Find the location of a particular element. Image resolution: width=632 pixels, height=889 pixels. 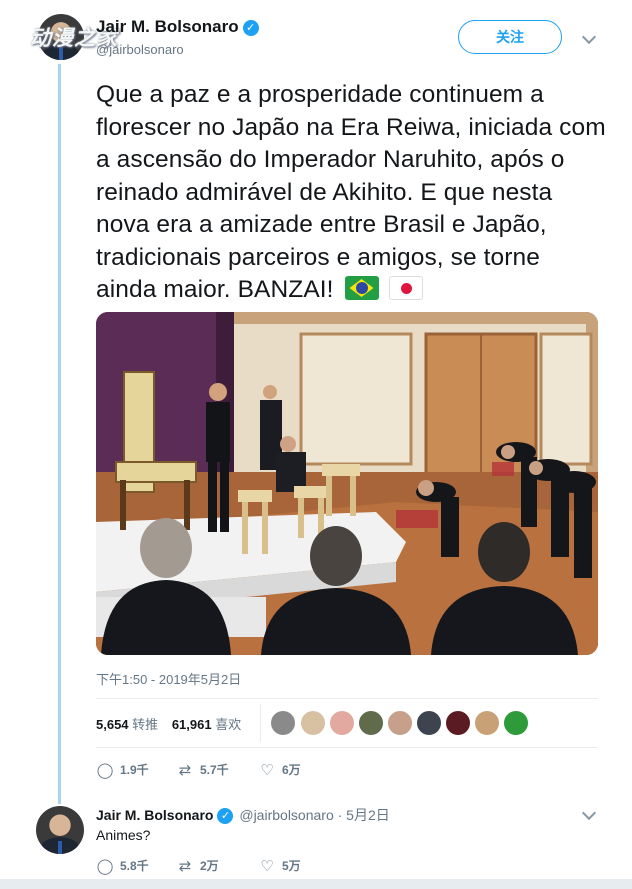

engagement-stats: 5,654 转推 61,961 喜欢 is located at coordinates (168, 723).